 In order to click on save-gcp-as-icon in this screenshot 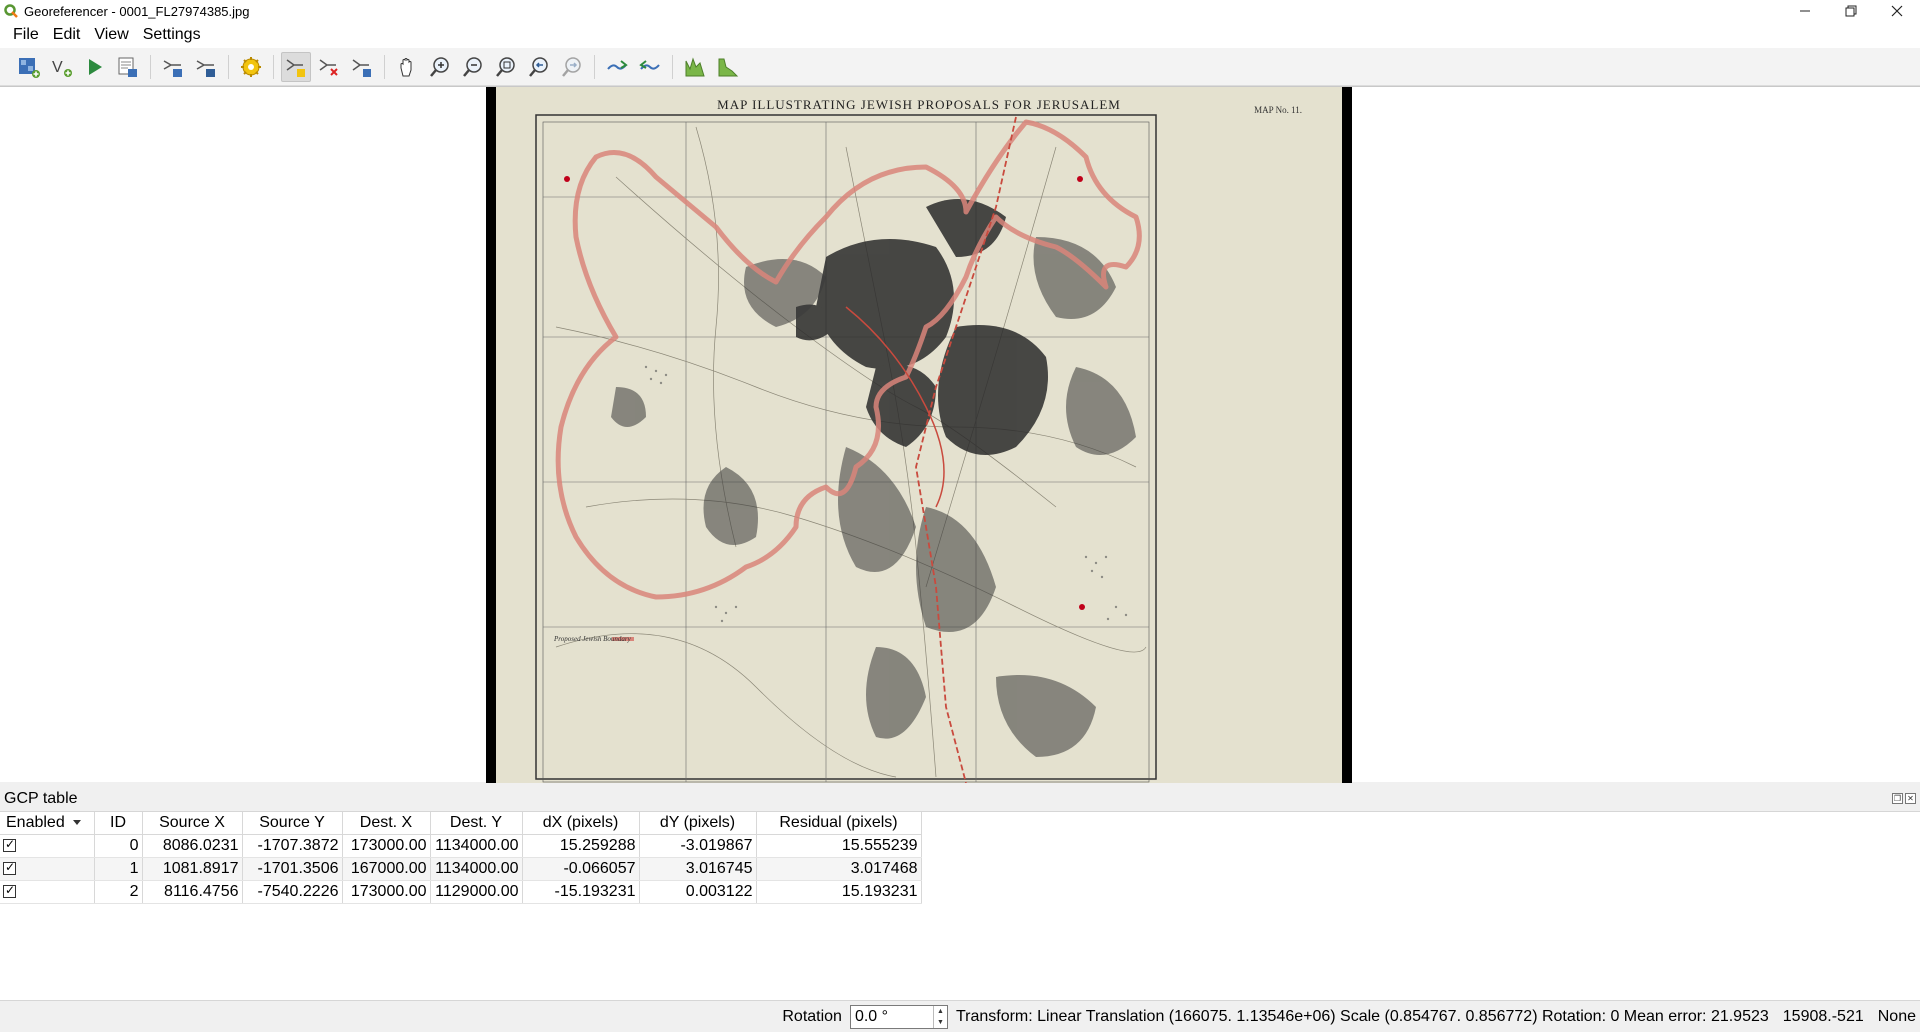, I will do `click(206, 67)`.